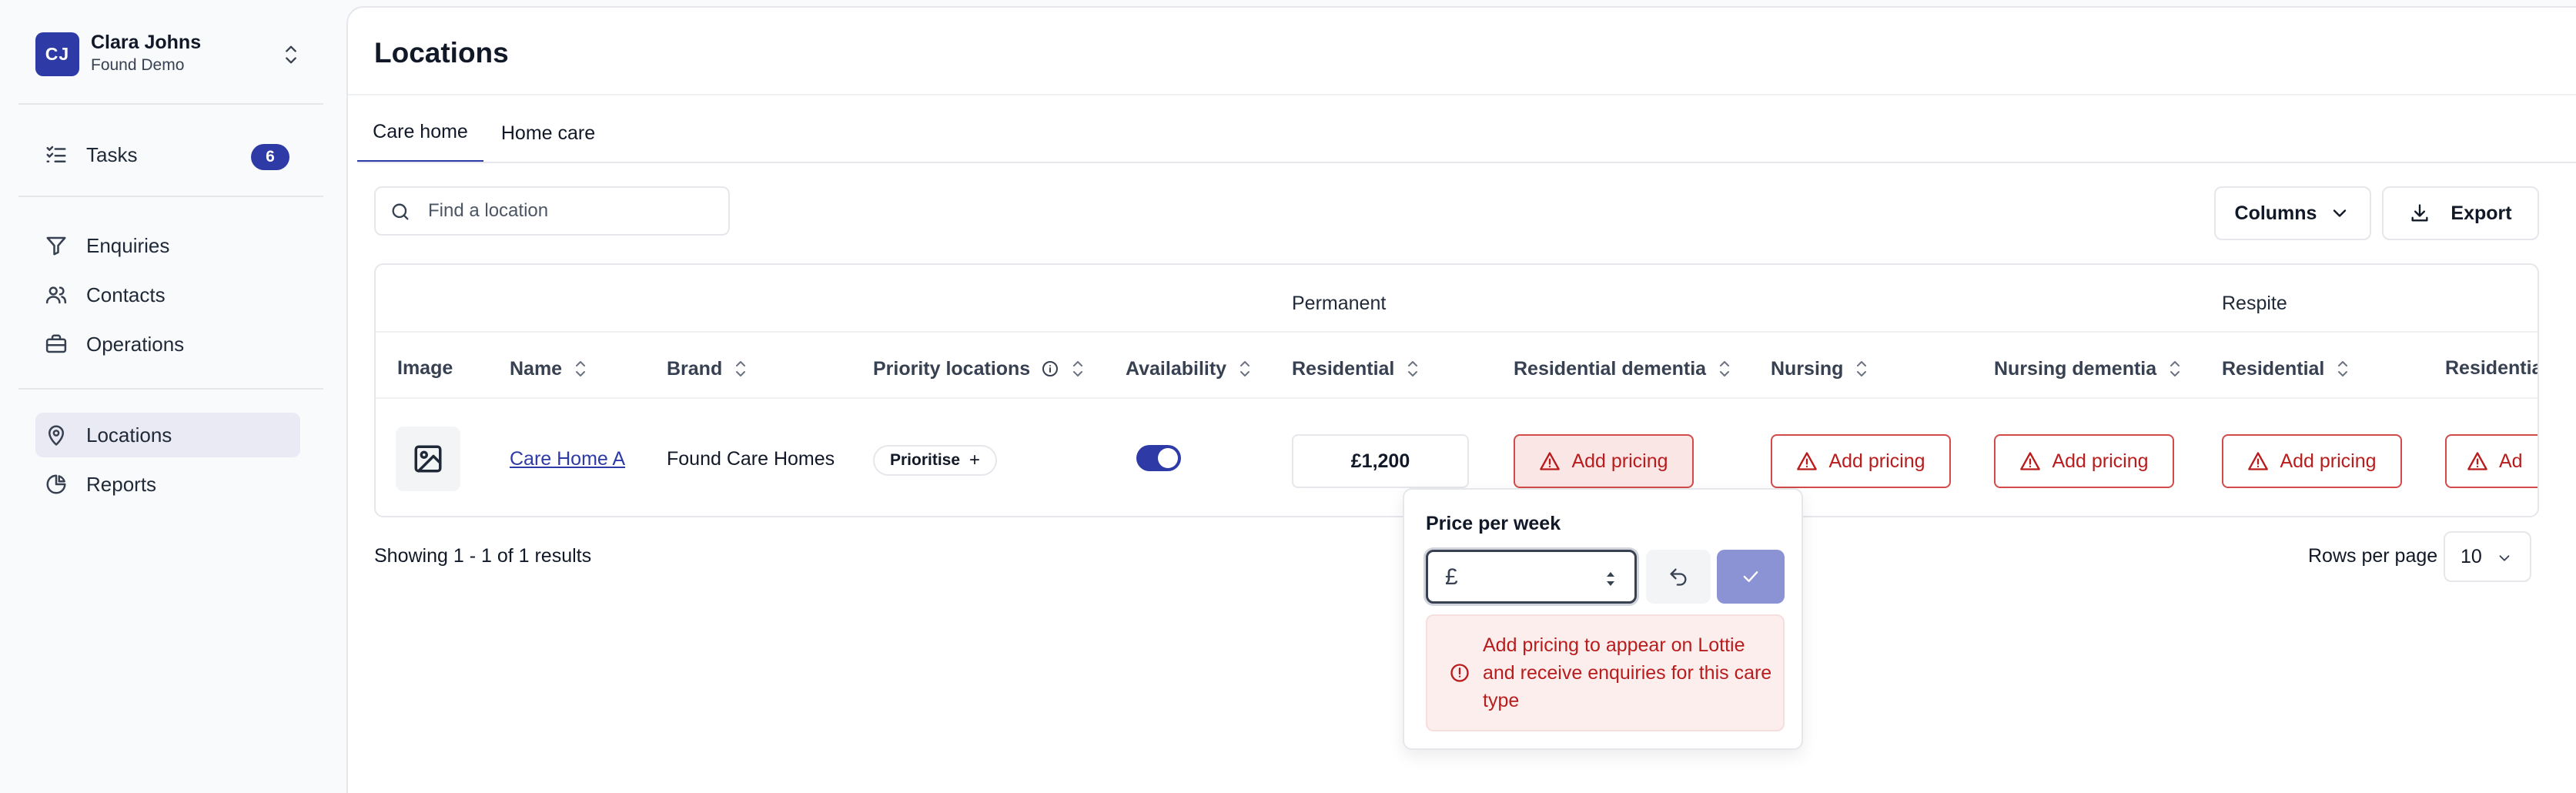 This screenshot has width=2576, height=793. What do you see at coordinates (1494, 523) in the screenshot?
I see `popover-title: Price per week` at bounding box center [1494, 523].